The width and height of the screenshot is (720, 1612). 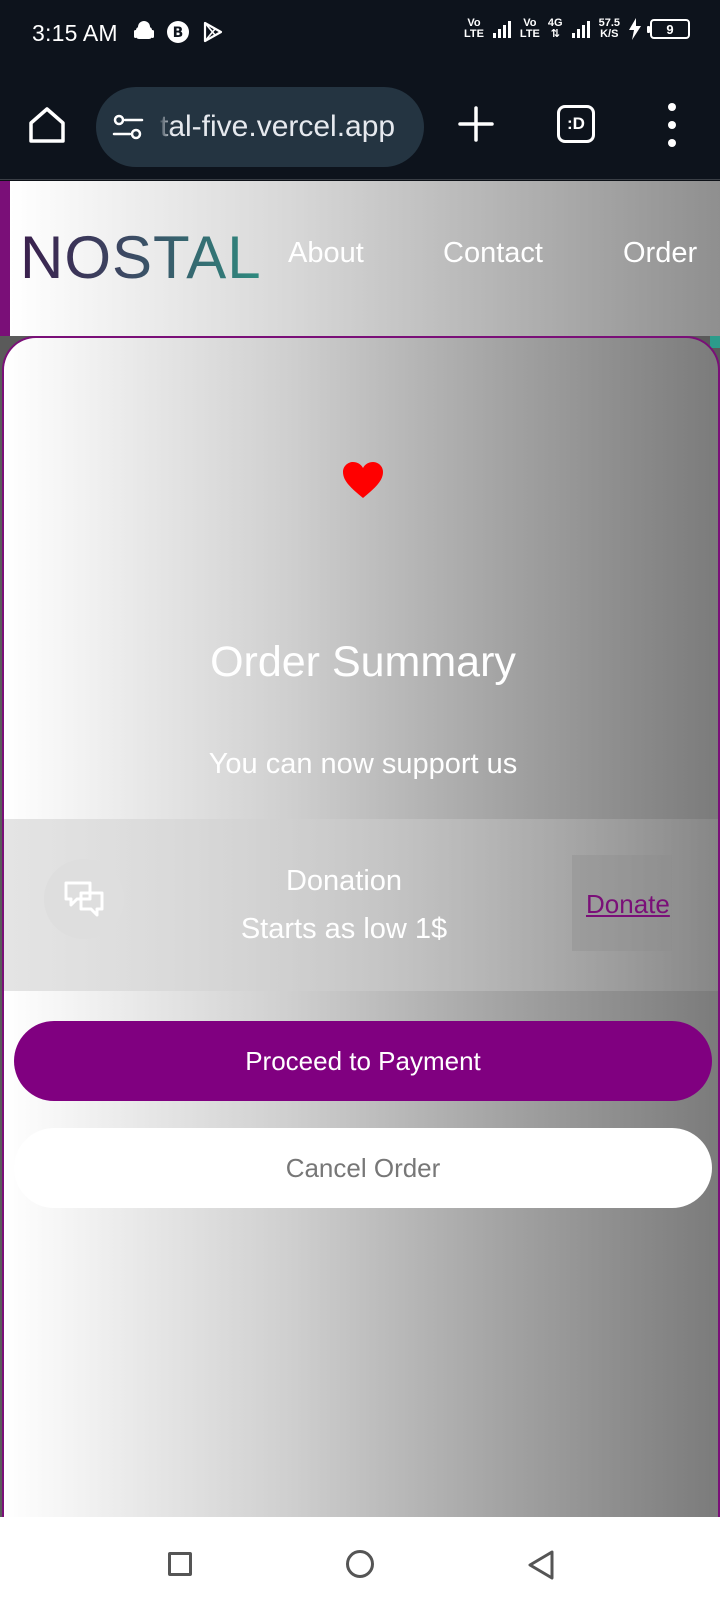 What do you see at coordinates (363, 1061) in the screenshot?
I see `proceed-to-payment-button: Proceed to Payment` at bounding box center [363, 1061].